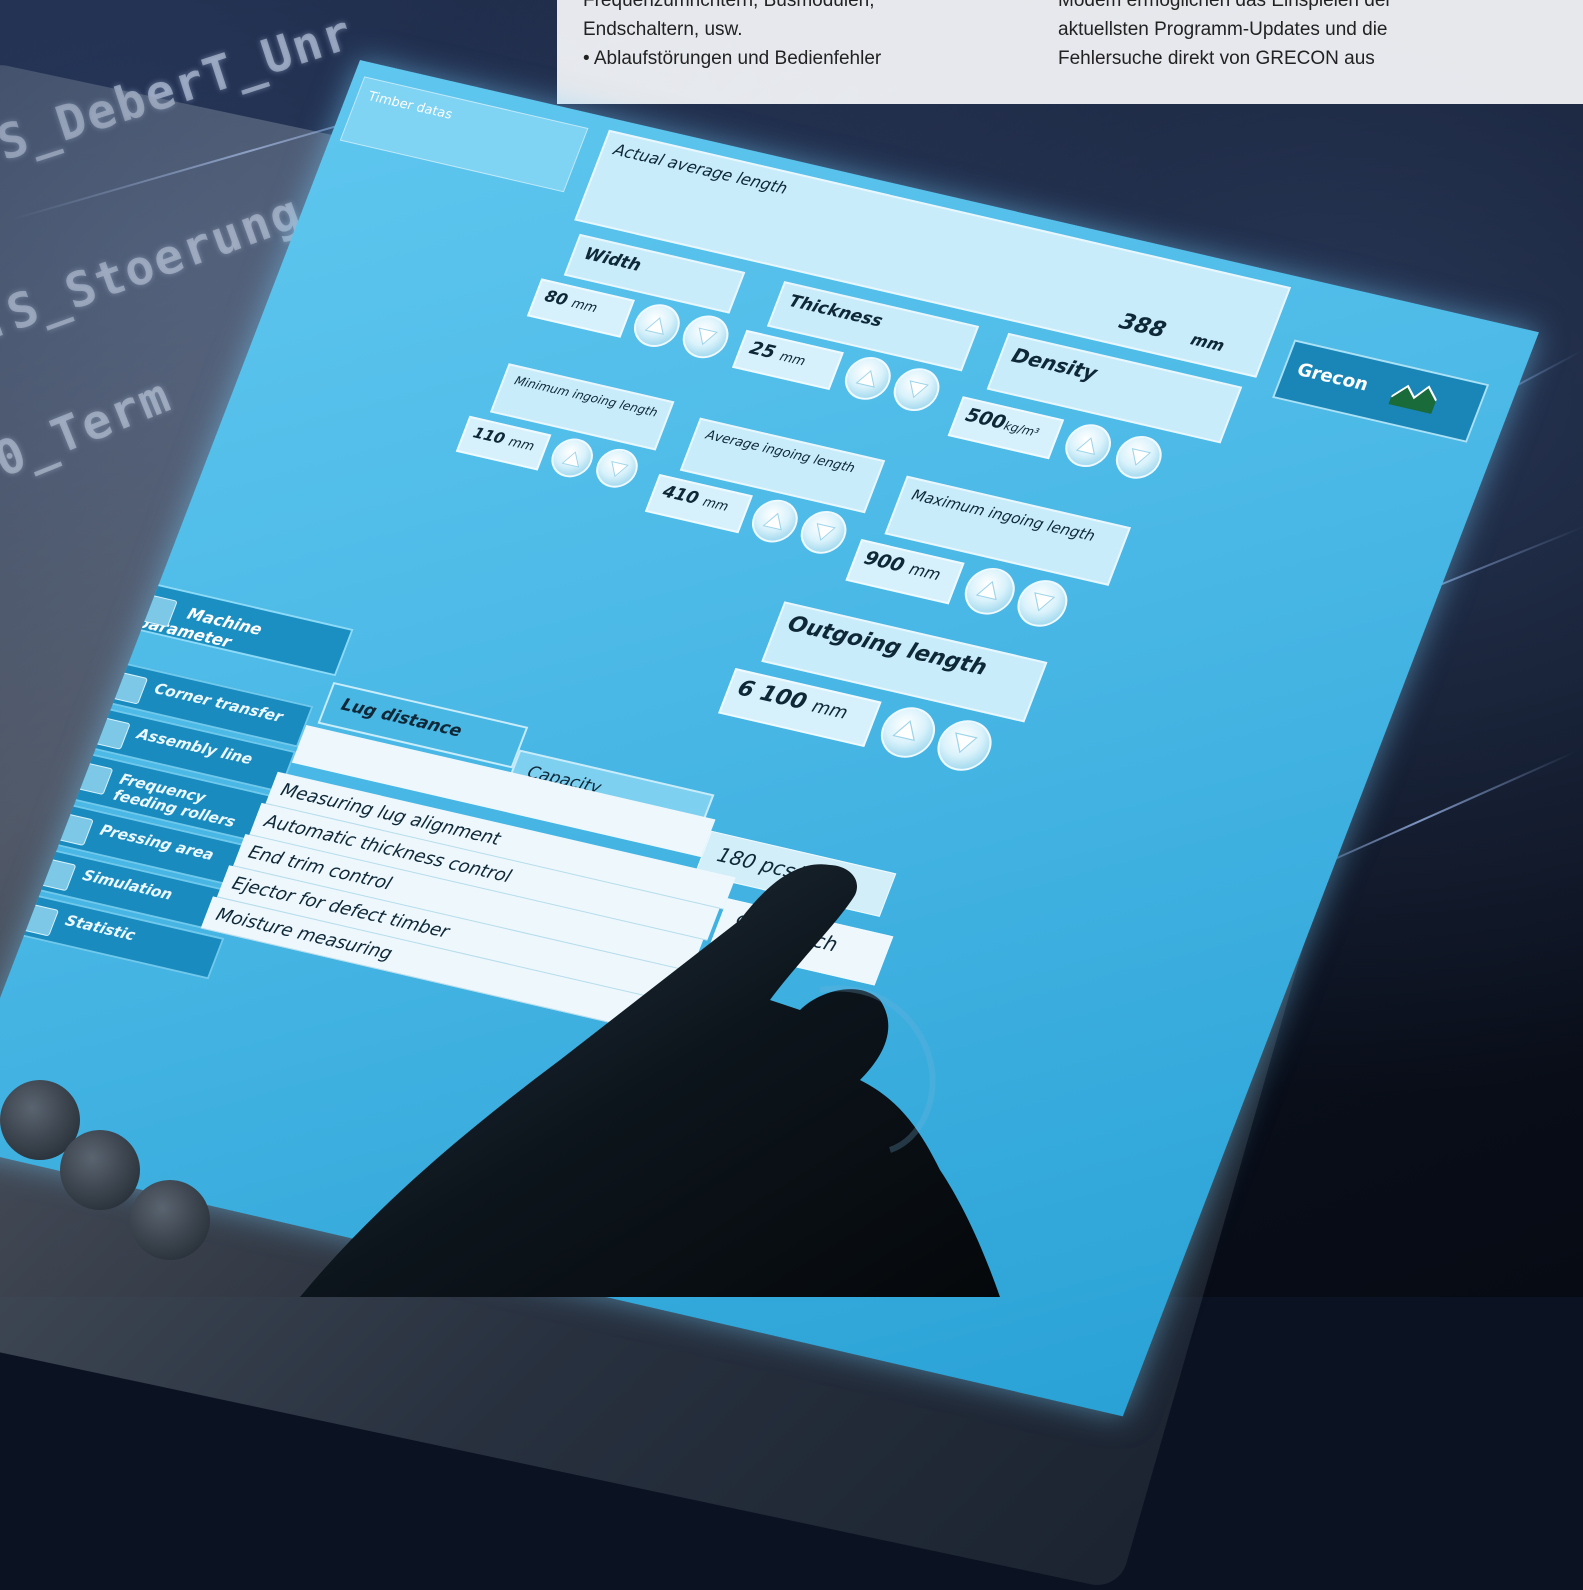  Describe the element at coordinates (1225, 5) in the screenshot. I see `text-line: Modem ermöglichen das Einspielen der` at that location.